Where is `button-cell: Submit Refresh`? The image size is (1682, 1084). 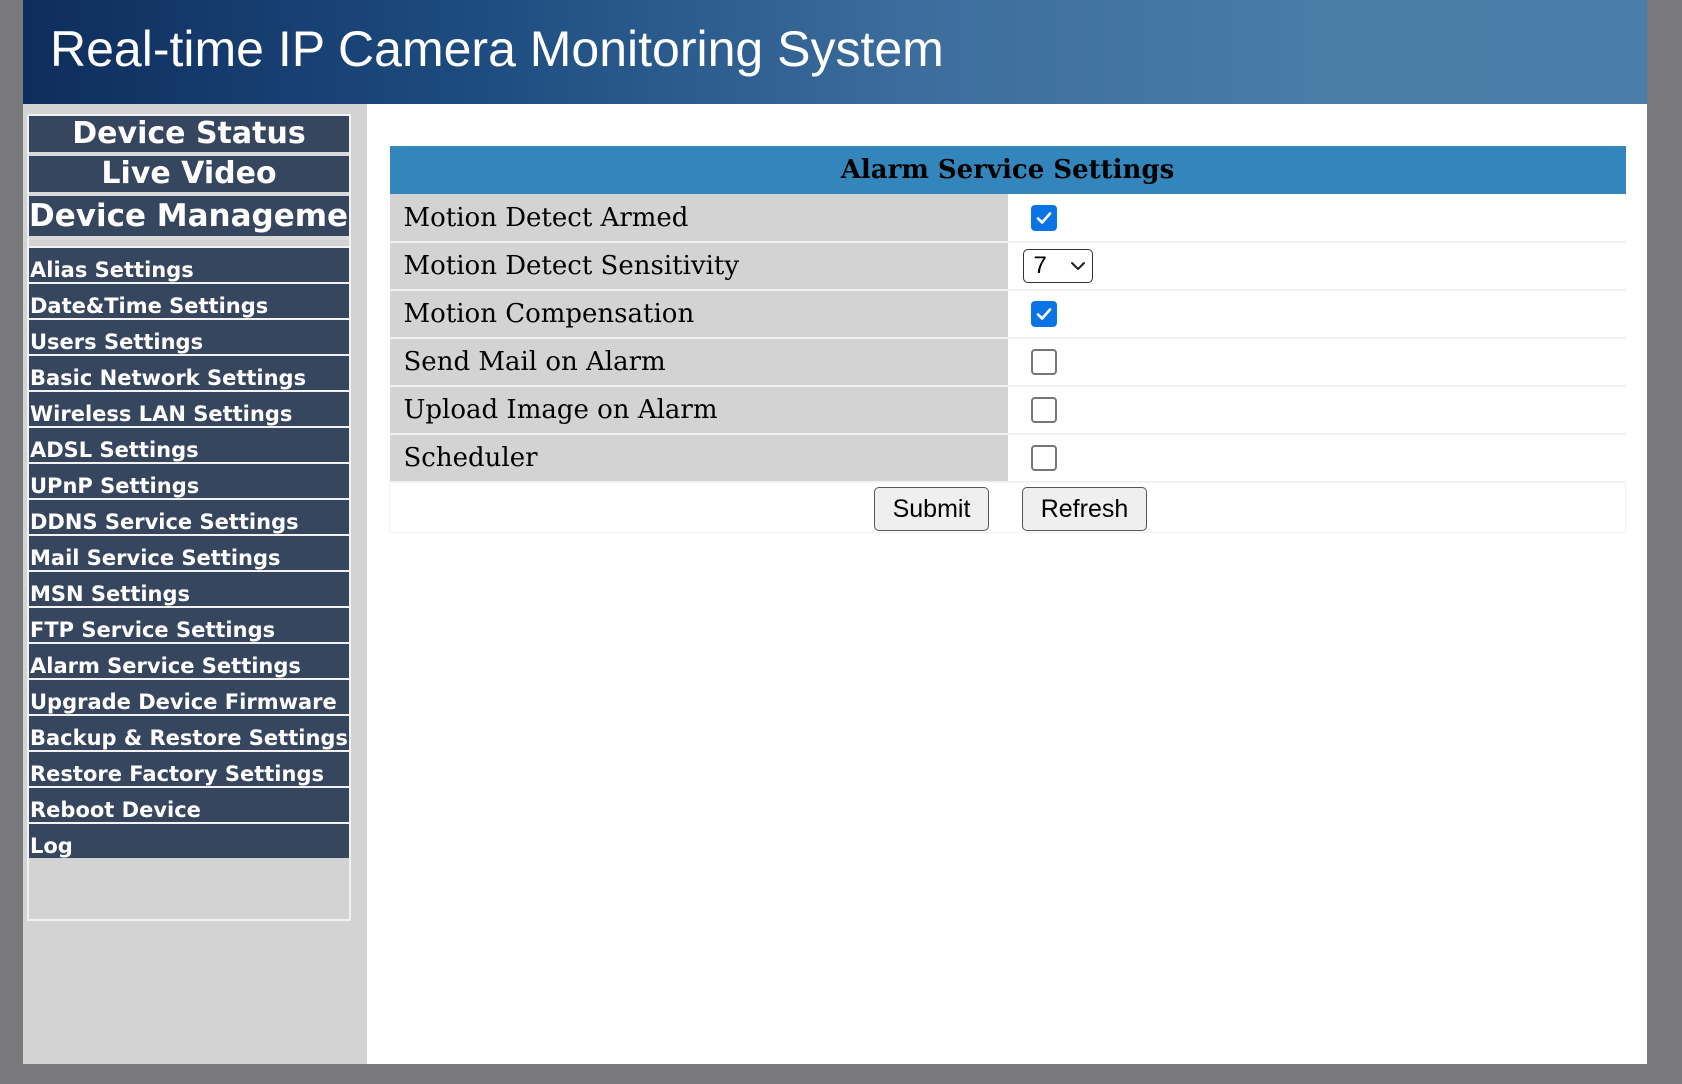 button-cell: Submit Refresh is located at coordinates (1007, 507).